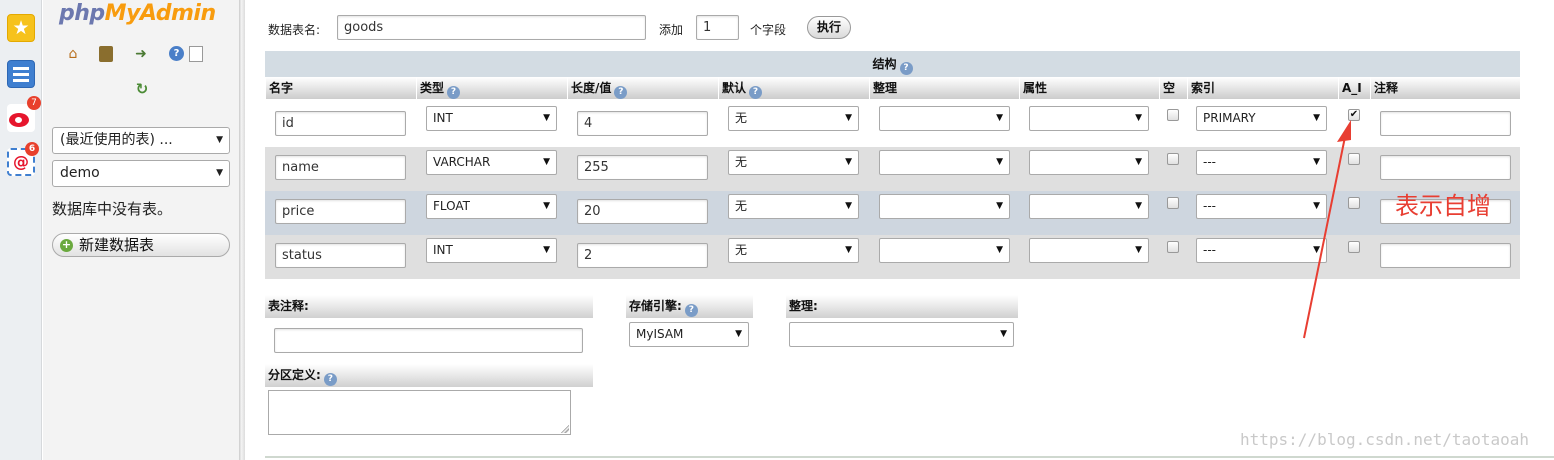 The width and height of the screenshot is (1554, 460). Describe the element at coordinates (34, 103) in the screenshot. I see `weibo-badge: 7` at that location.